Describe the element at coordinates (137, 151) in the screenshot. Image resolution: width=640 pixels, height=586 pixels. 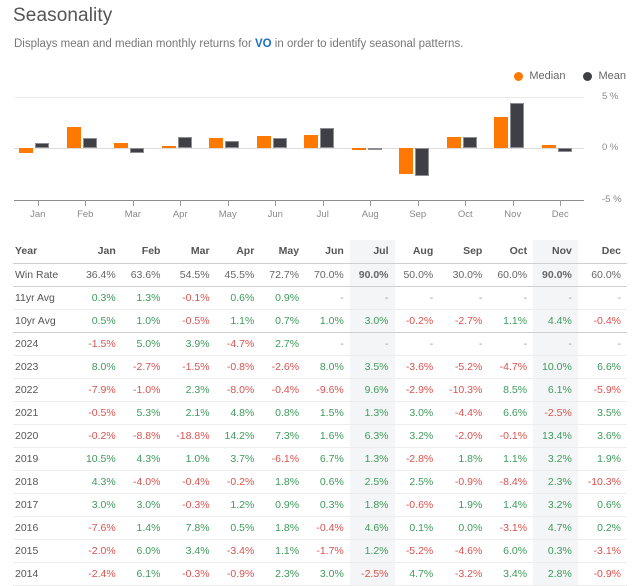
I see `bar-mean-mar` at that location.